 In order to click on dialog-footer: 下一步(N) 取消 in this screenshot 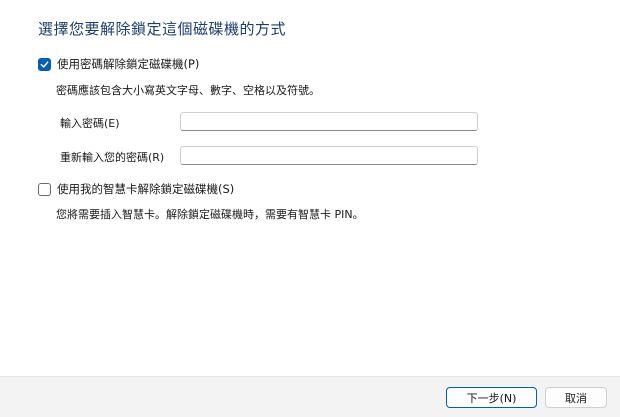, I will do `click(310, 396)`.